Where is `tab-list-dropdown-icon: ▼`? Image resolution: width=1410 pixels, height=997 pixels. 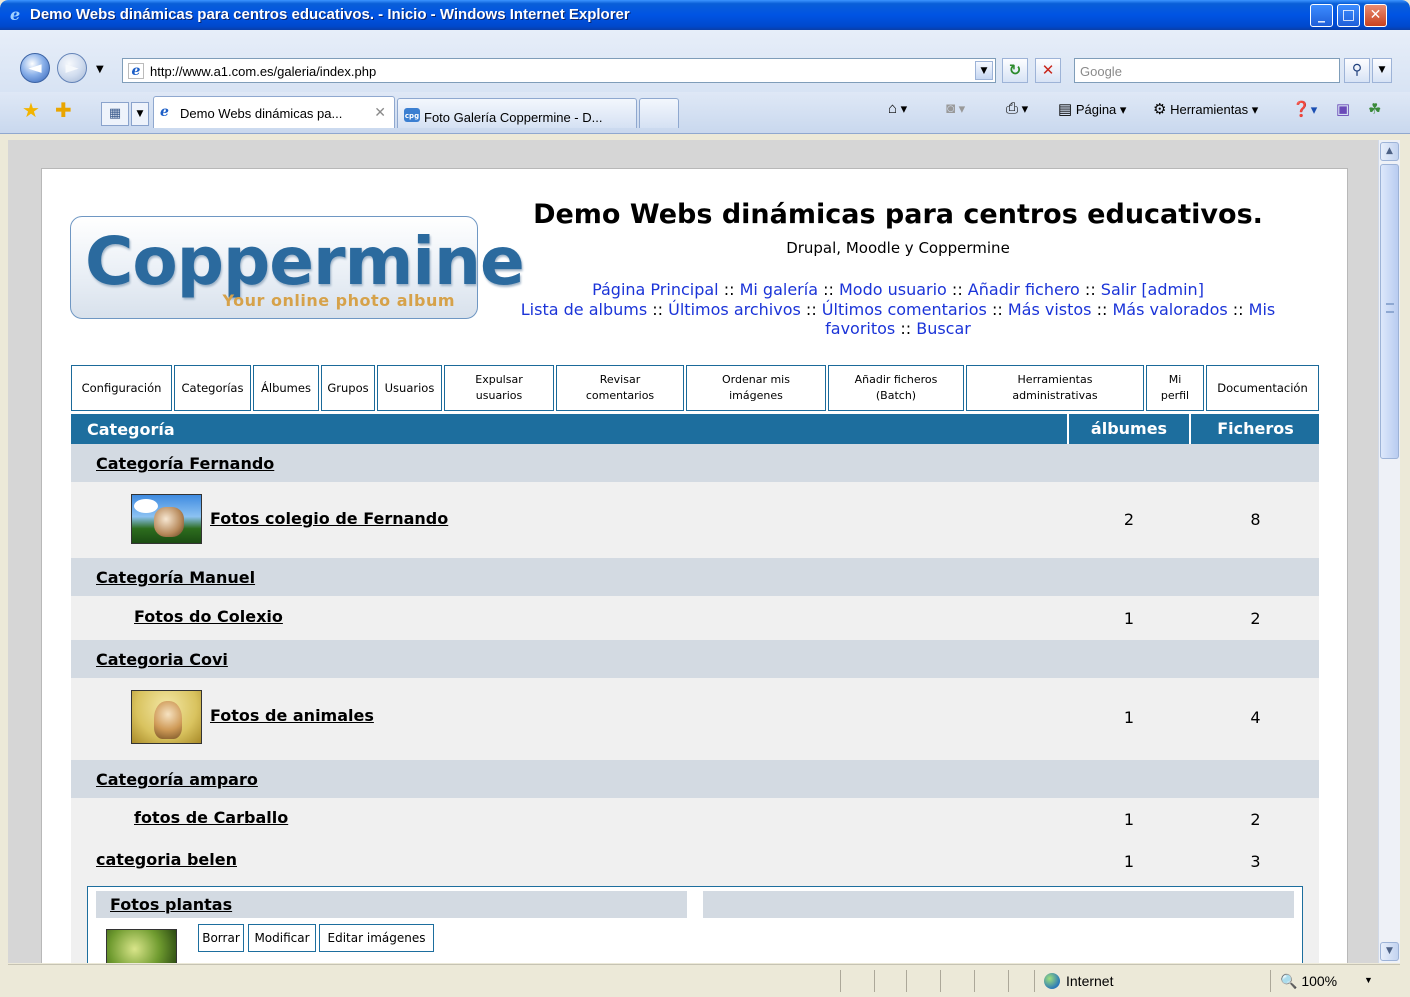
tab-list-dropdown-icon: ▼ is located at coordinates (140, 114).